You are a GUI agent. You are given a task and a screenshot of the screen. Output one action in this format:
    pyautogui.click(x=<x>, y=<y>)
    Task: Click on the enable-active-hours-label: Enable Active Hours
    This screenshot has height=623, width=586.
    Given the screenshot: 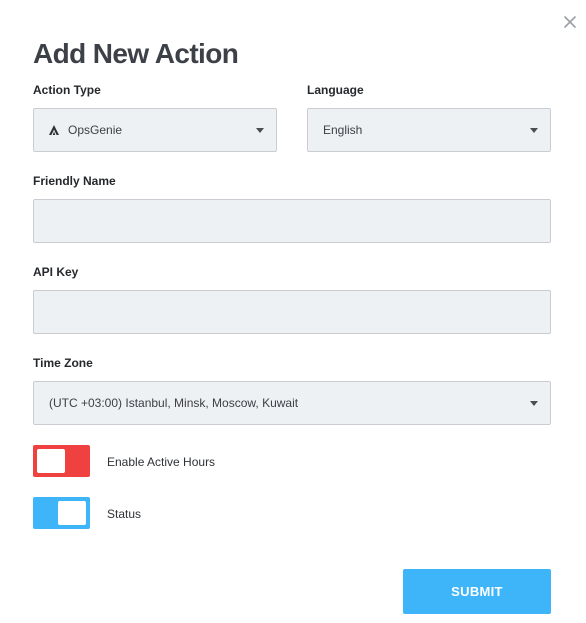 What is the action you would take?
    pyautogui.click(x=161, y=462)
    